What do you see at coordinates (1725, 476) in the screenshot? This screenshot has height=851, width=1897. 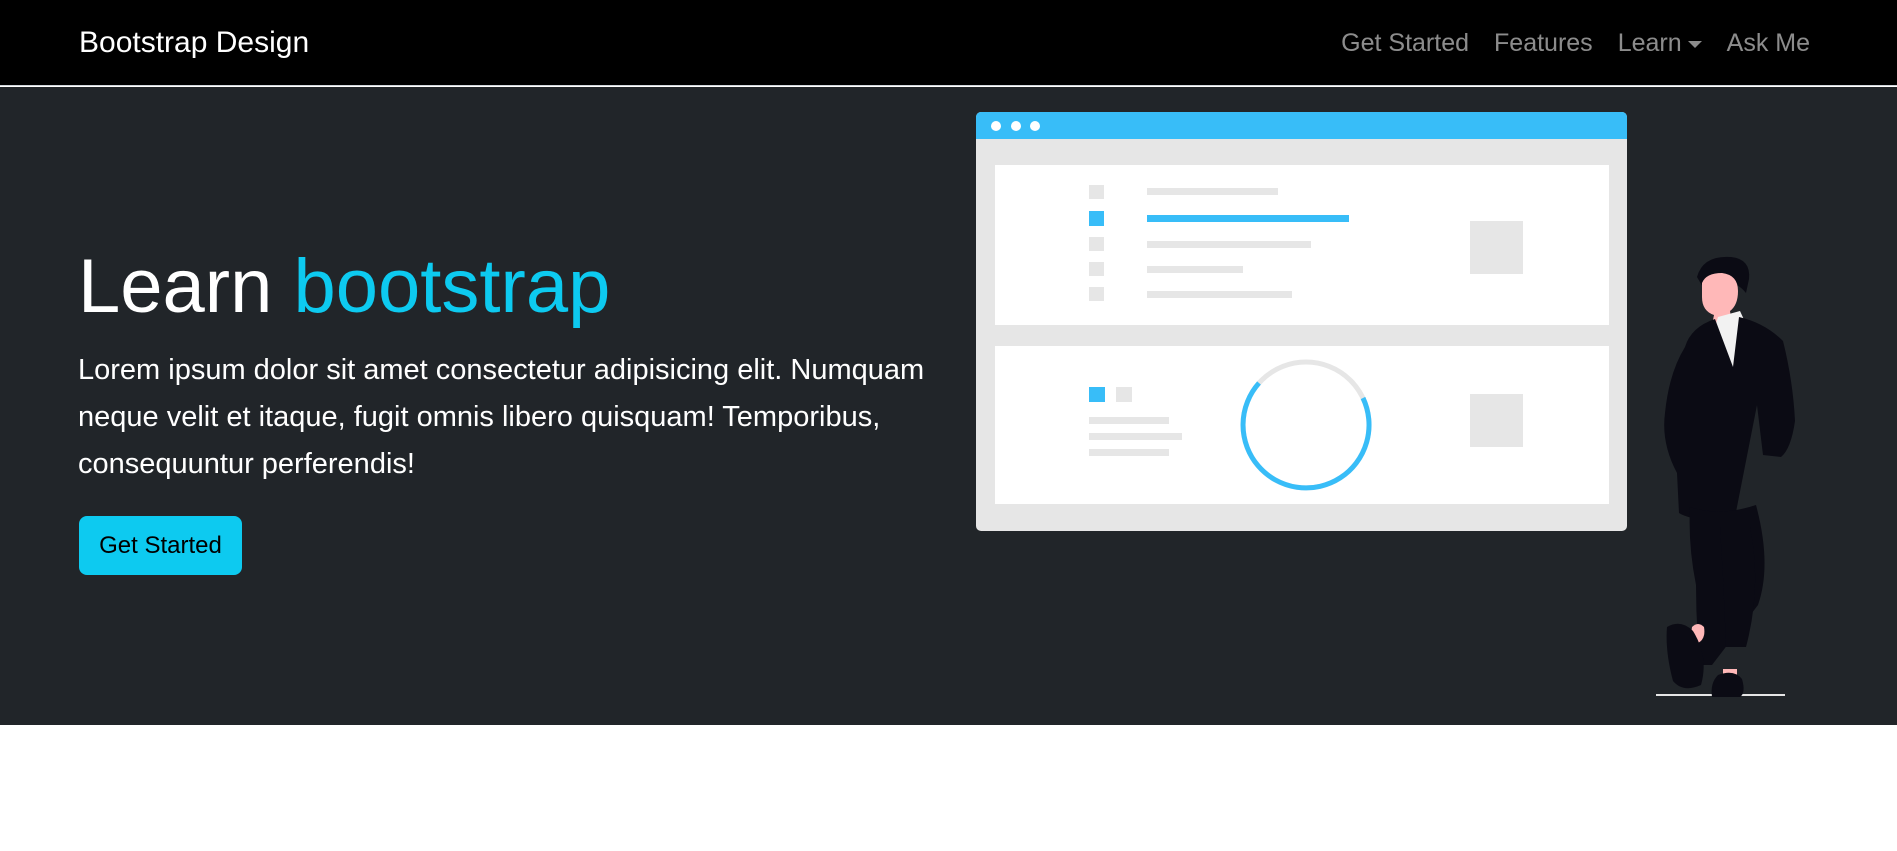 I see `man-figure-graphic` at bounding box center [1725, 476].